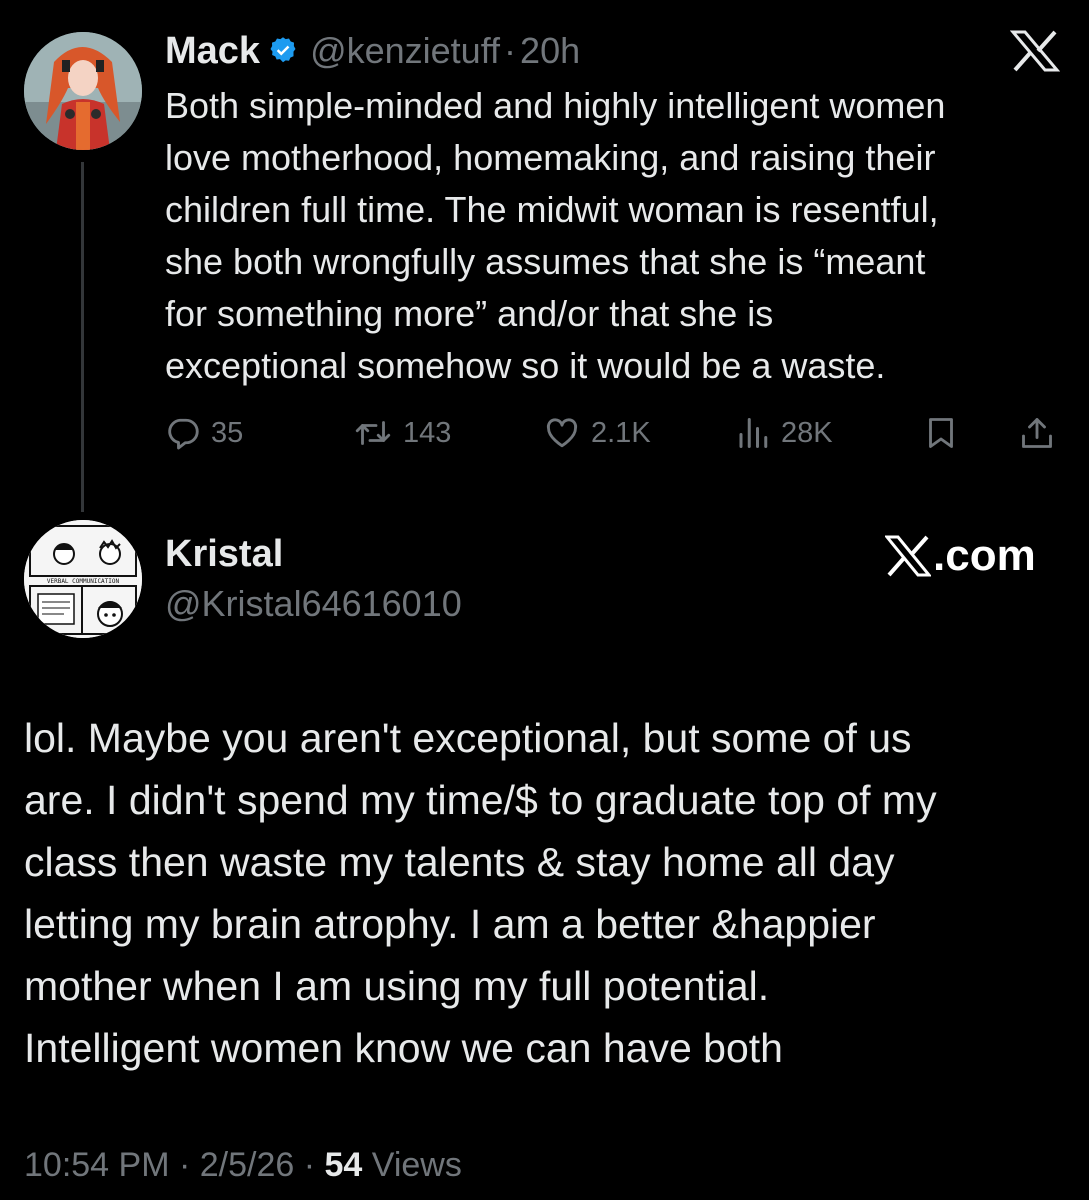 The image size is (1089, 1200). I want to click on tweet-header: Mack @kenzietuff · 20h, so click(372, 51).